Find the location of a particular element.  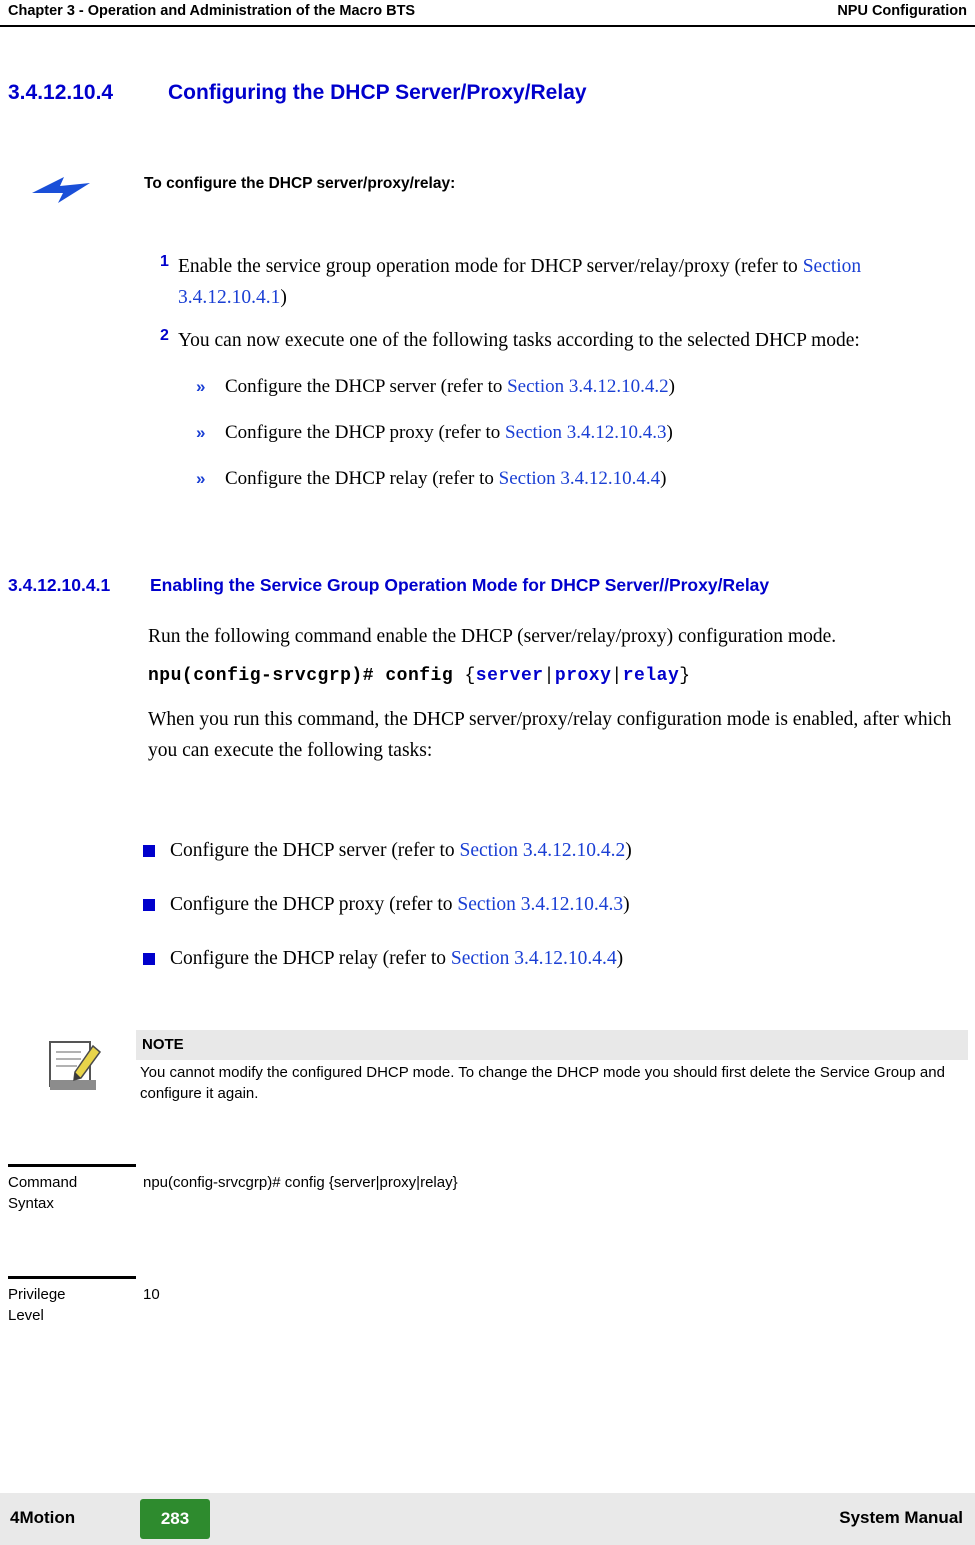

command-syntax-label: Command Syntax is located at coordinates (72, 1193).